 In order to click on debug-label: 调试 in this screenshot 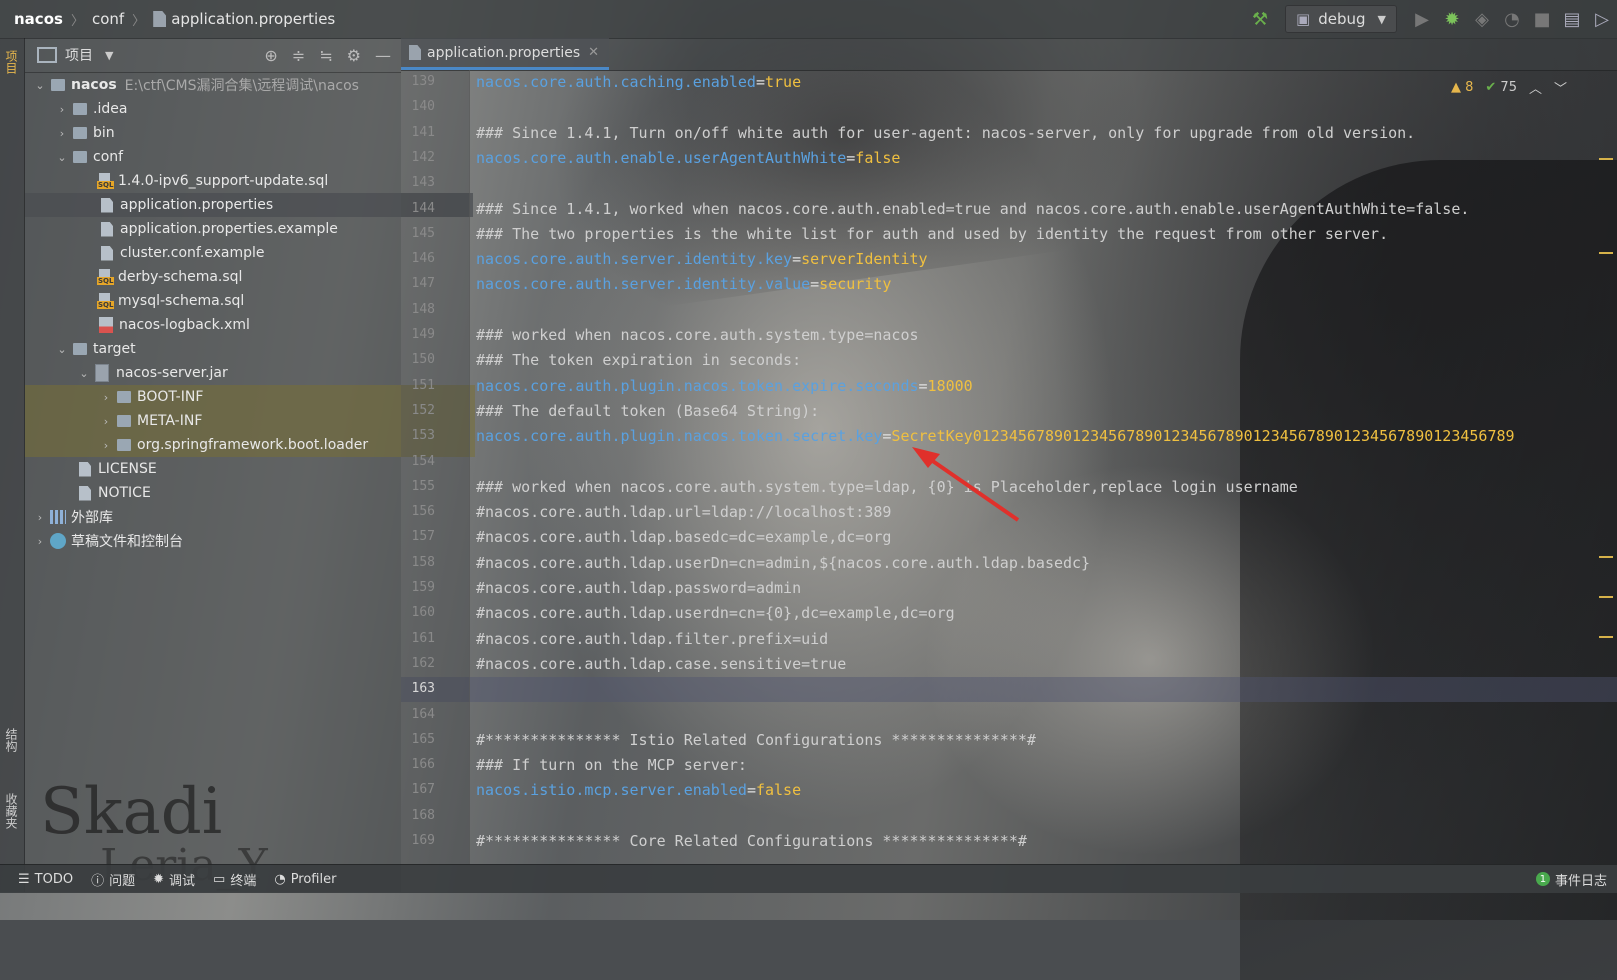, I will do `click(182, 881)`.